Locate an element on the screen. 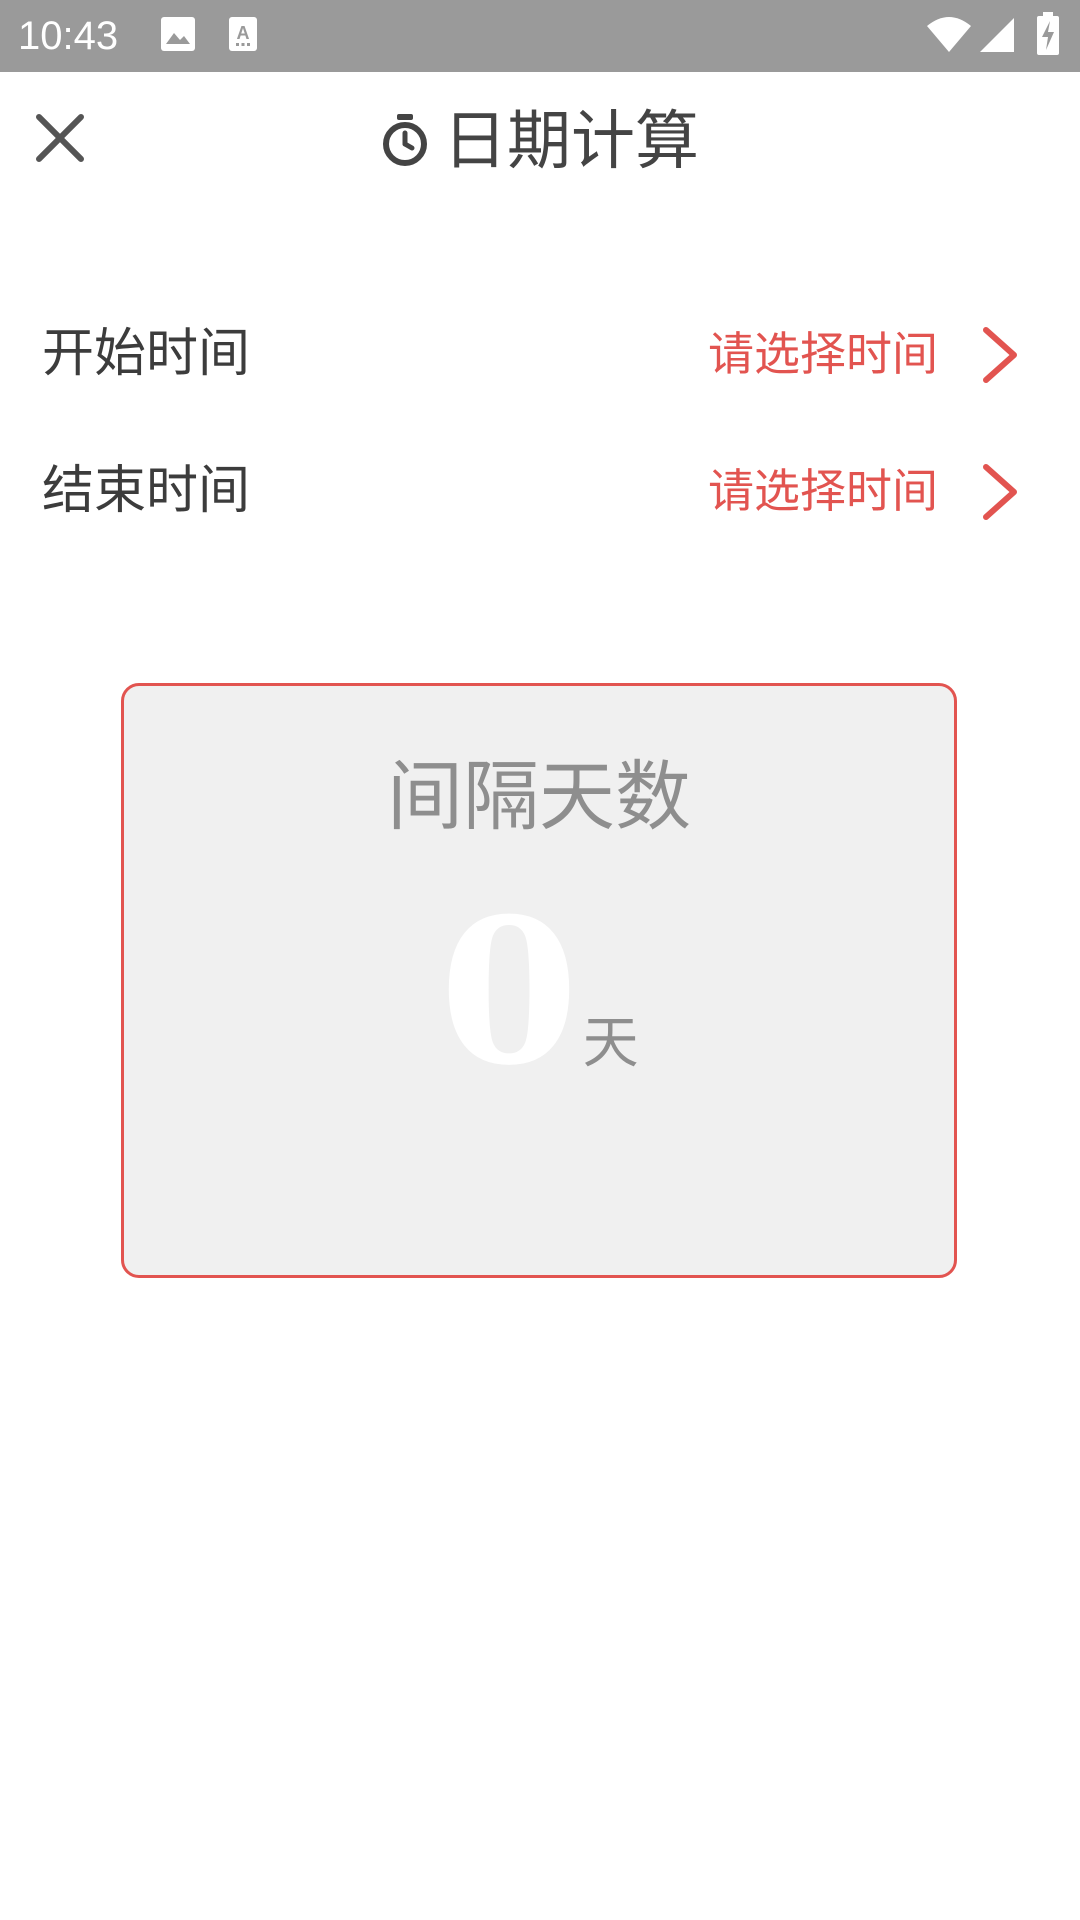  cell-signal-icon is located at coordinates (997, 37).